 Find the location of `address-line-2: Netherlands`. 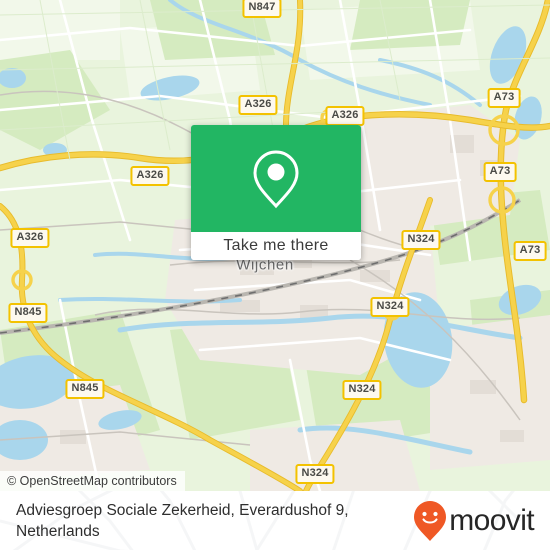

address-line-2: Netherlands is located at coordinates (58, 531).